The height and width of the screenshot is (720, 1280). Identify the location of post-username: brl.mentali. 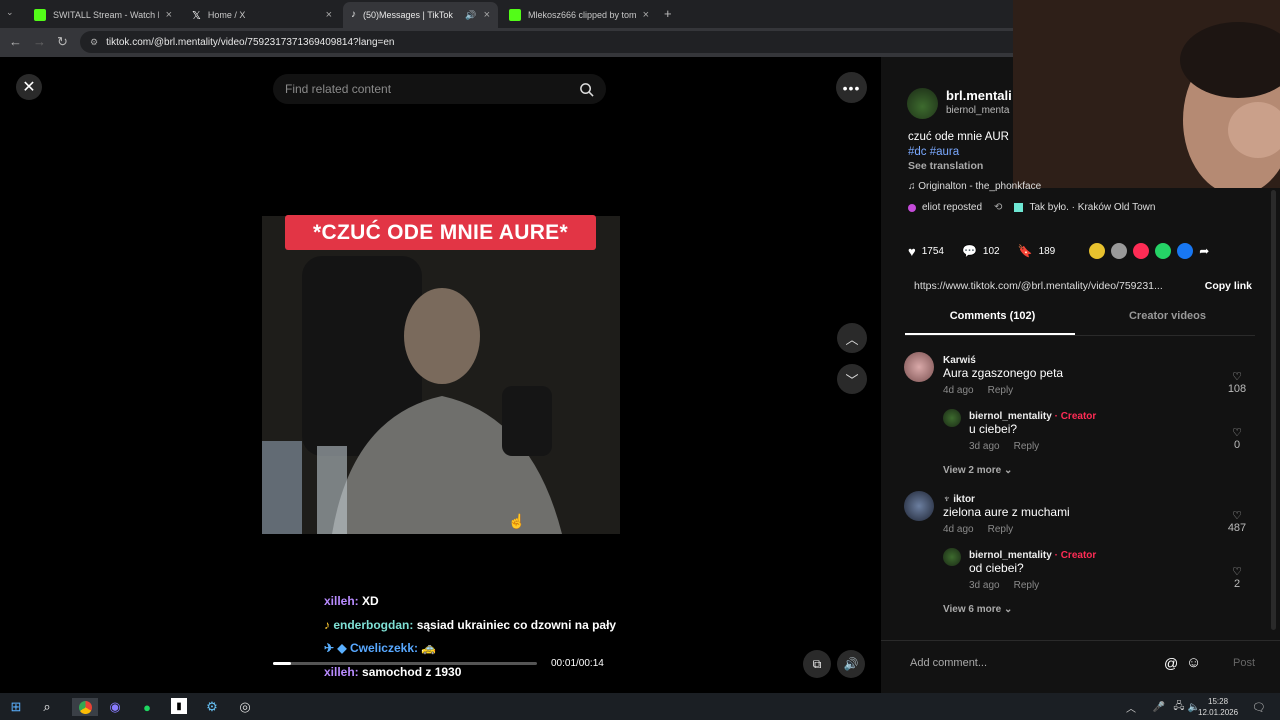
(979, 95).